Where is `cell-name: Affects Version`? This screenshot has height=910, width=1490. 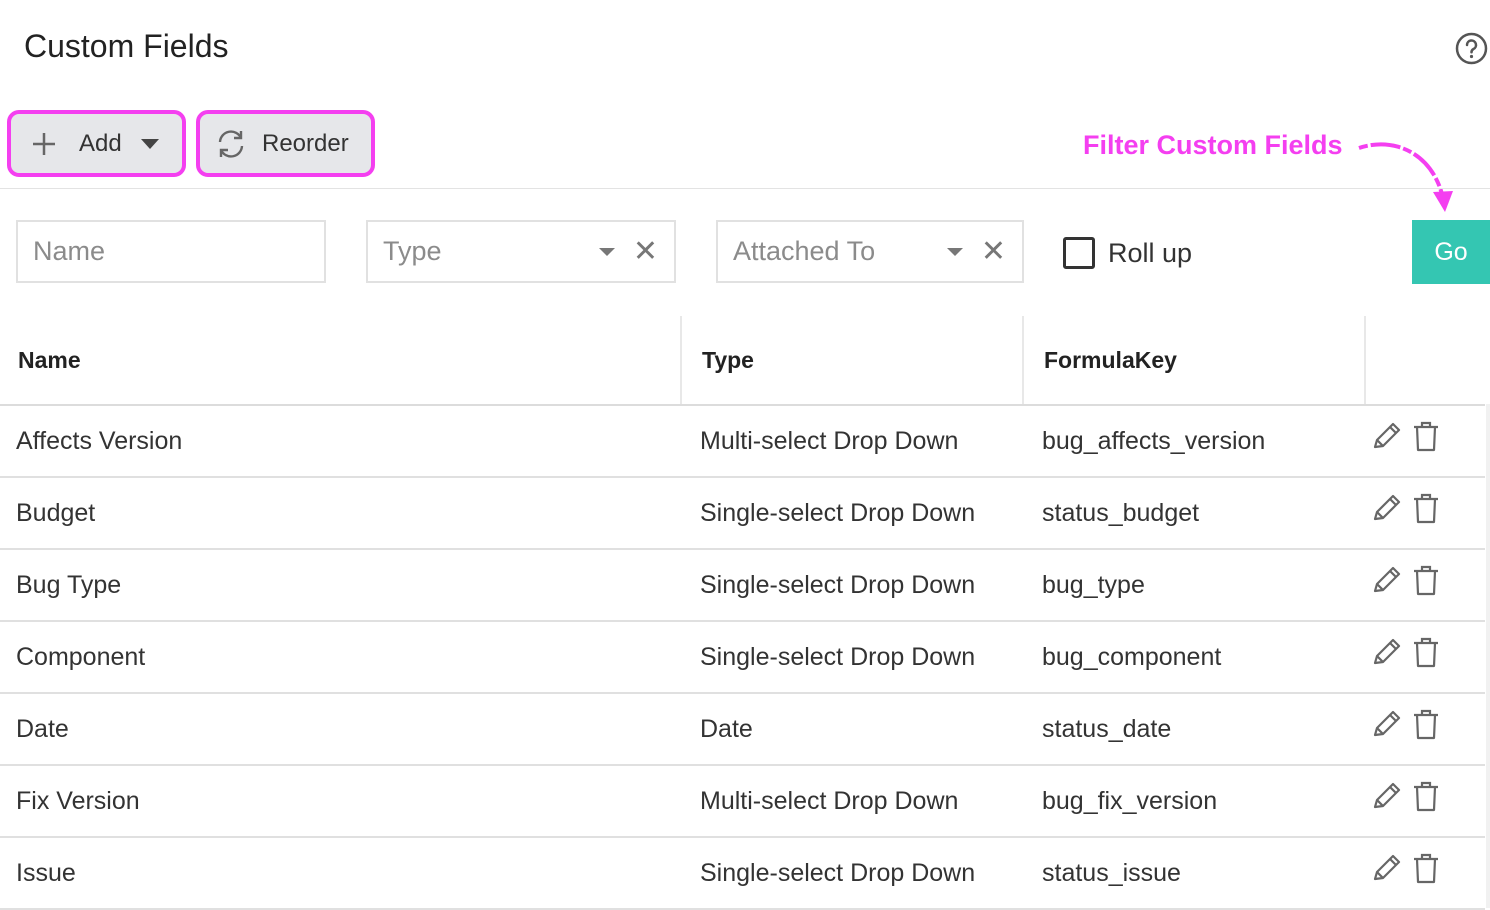
cell-name: Affects Version is located at coordinates (99, 440).